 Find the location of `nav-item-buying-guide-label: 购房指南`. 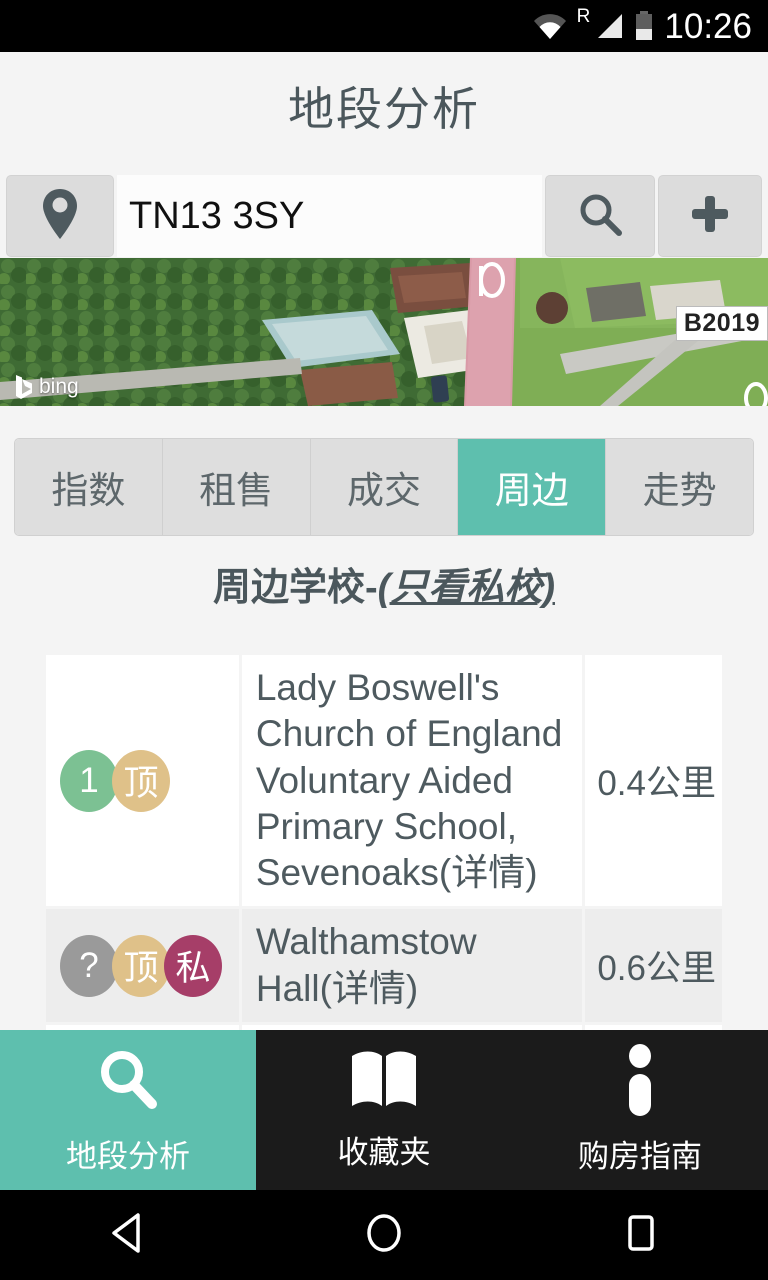

nav-item-buying-guide-label: 购房指南 is located at coordinates (640, 1156).